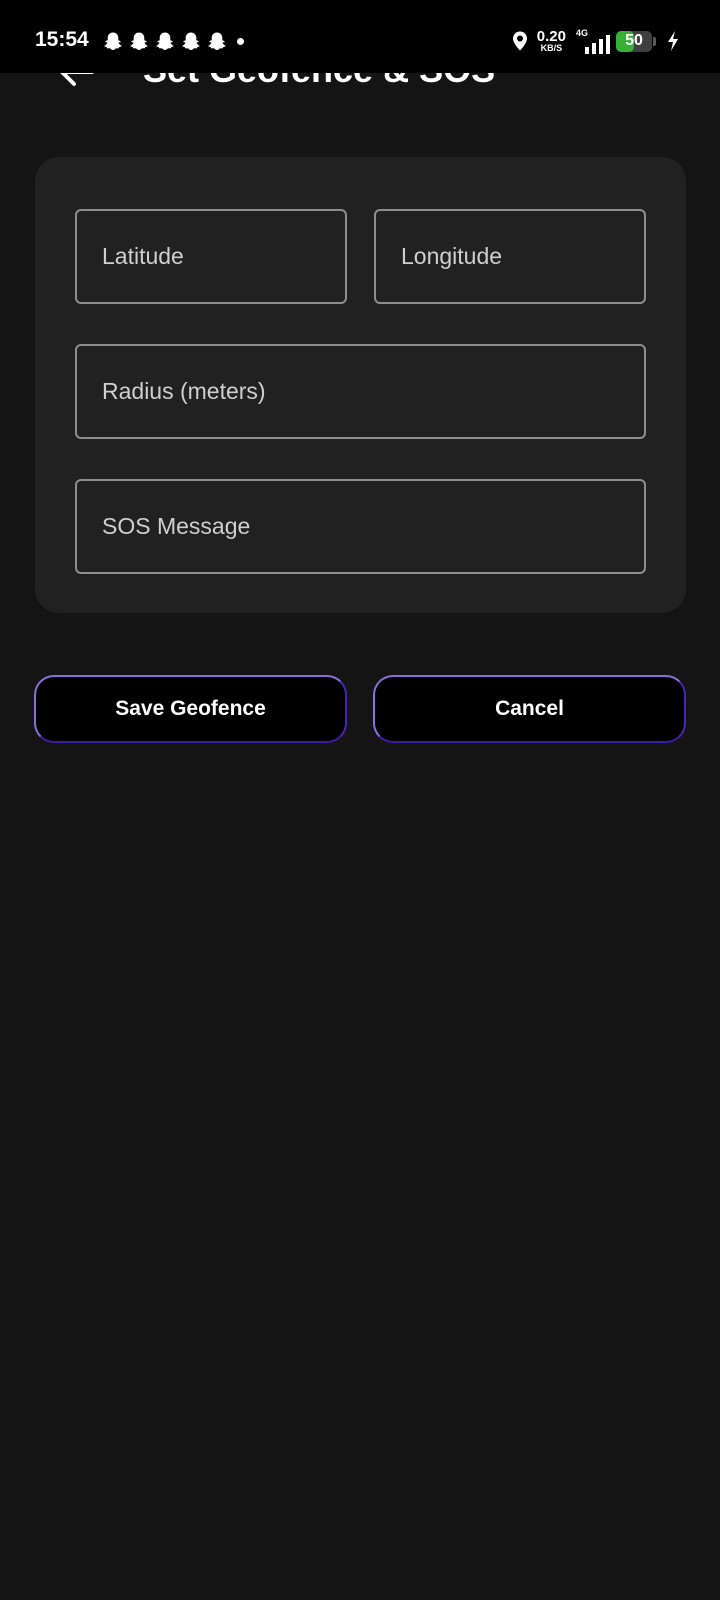 This screenshot has height=1600, width=720. Describe the element at coordinates (240, 41) in the screenshot. I see `more-notifications-dot` at that location.